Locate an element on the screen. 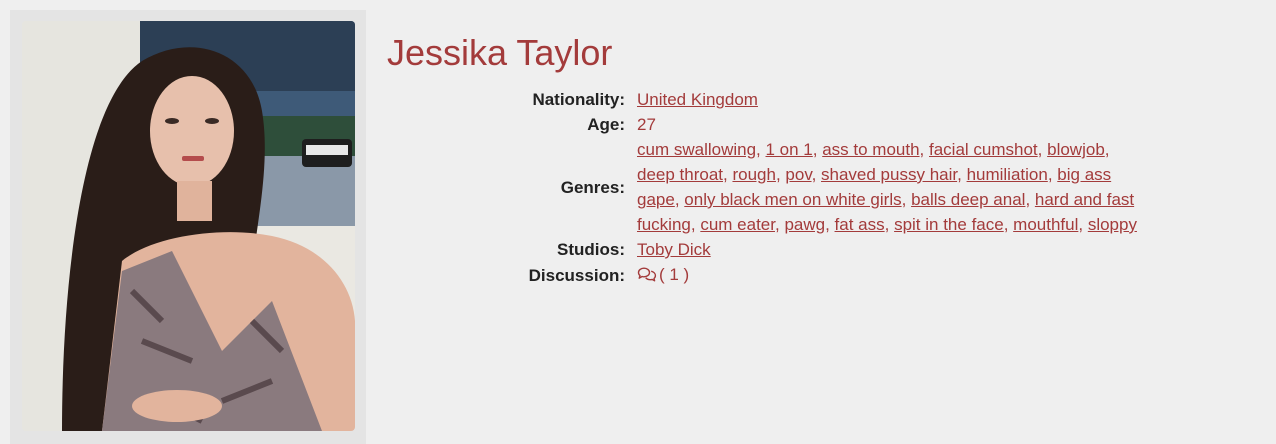 Image resolution: width=1276 pixels, height=444 pixels. age-label: Age: is located at coordinates (606, 124).